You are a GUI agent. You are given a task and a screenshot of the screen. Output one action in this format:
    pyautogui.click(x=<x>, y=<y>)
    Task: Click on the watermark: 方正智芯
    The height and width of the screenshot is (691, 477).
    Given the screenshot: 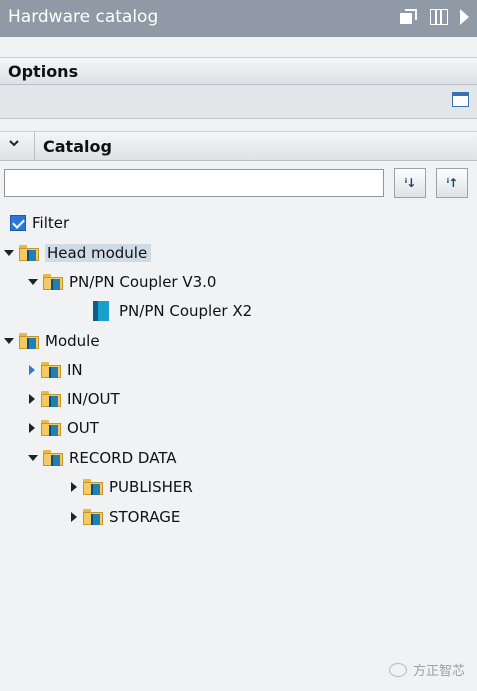 What is the action you would take?
    pyautogui.click(x=426, y=669)
    